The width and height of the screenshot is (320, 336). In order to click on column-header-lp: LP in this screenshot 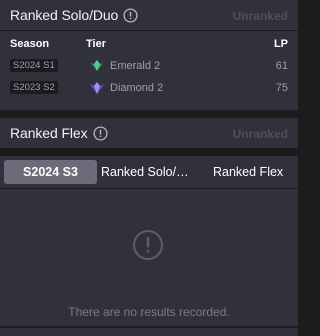, I will do `click(280, 44)`.